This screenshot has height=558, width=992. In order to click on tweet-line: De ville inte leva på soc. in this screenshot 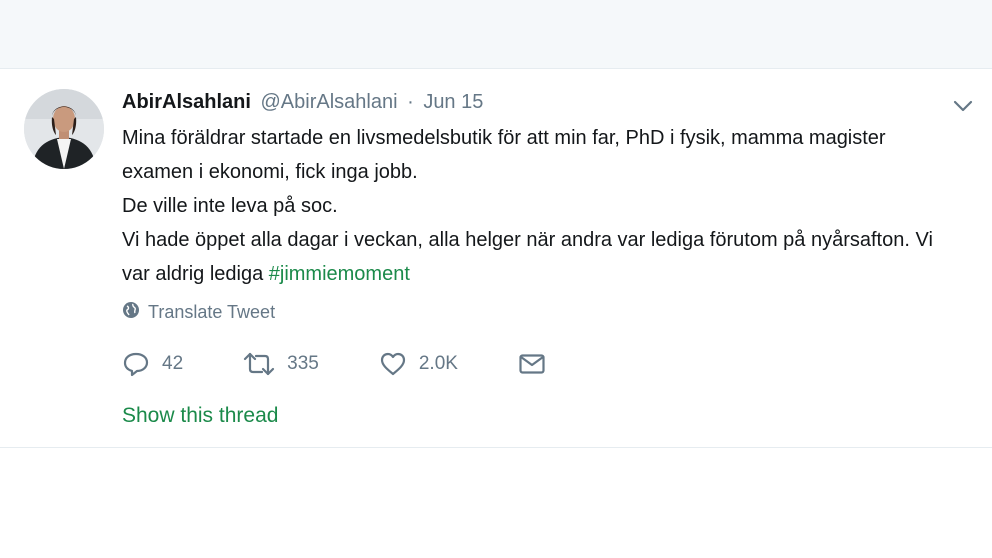, I will do `click(230, 206)`.